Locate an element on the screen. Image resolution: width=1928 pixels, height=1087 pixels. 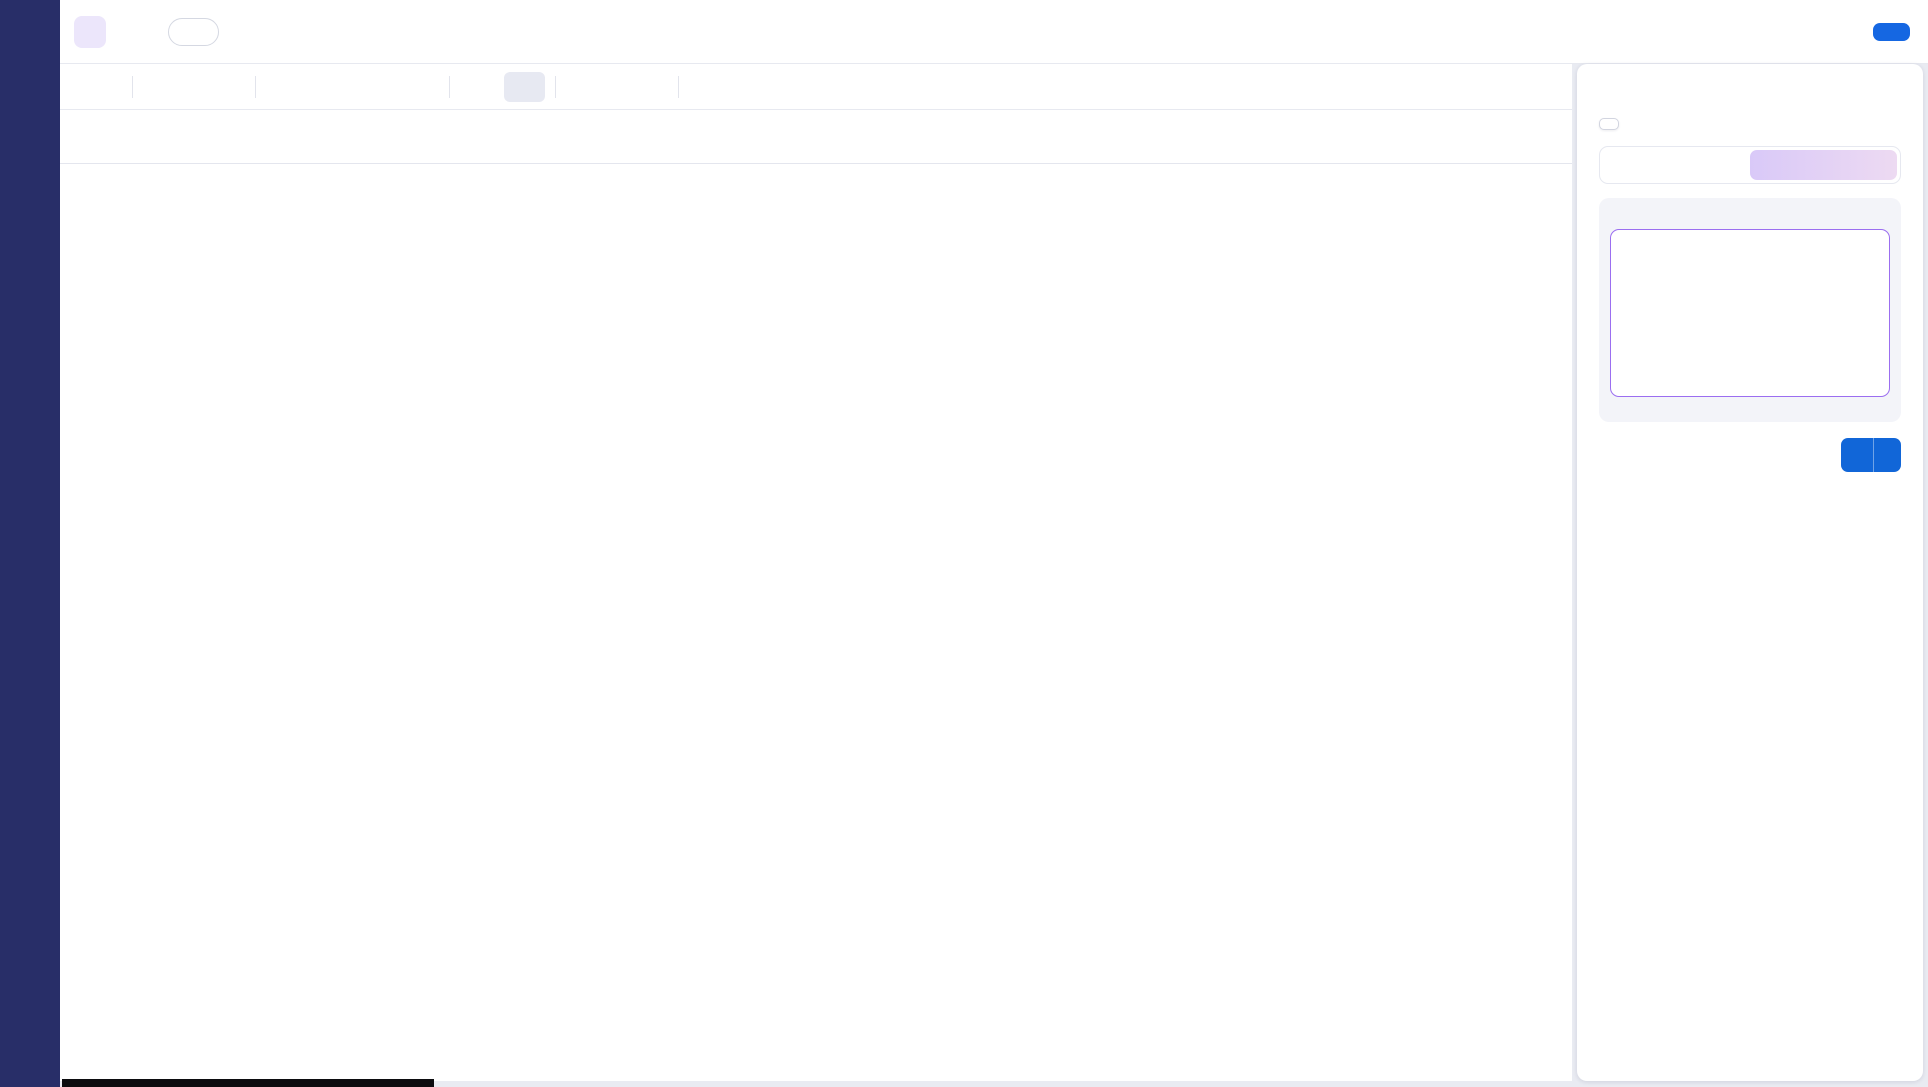
apply-button is located at coordinates (1857, 455).